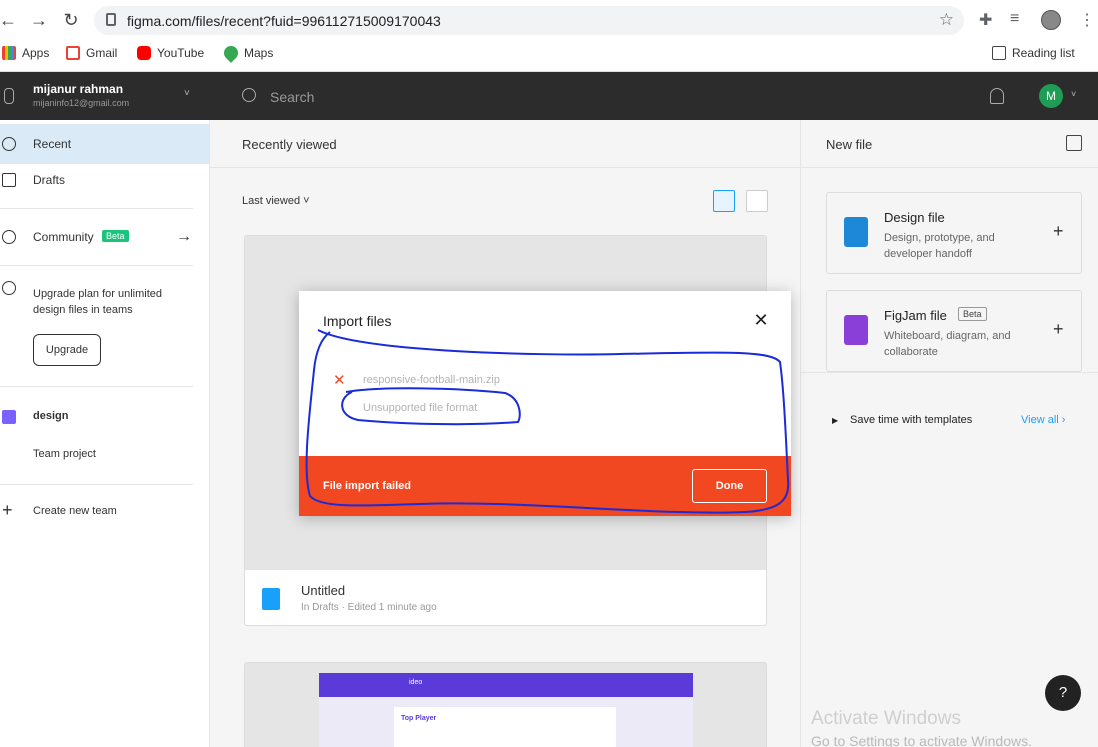  What do you see at coordinates (985, 20) in the screenshot?
I see `extensions-puzzle-icon: ✚` at bounding box center [985, 20].